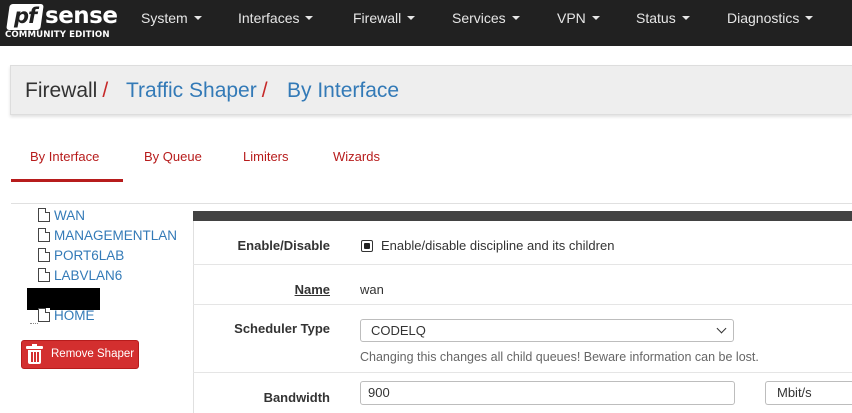 Image resolution: width=852 pixels, height=413 pixels. What do you see at coordinates (431, 203) in the screenshot?
I see `tabs-divider` at bounding box center [431, 203].